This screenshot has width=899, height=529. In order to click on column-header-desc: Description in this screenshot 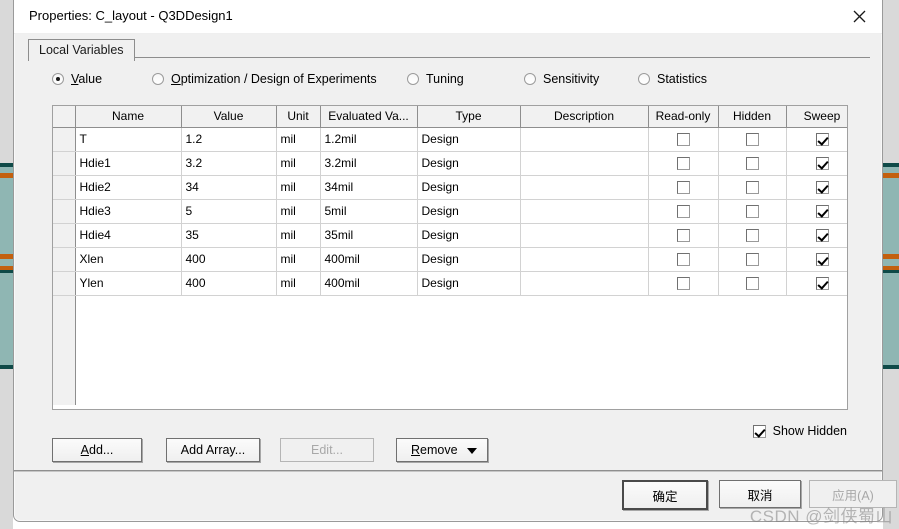, I will do `click(584, 117)`.